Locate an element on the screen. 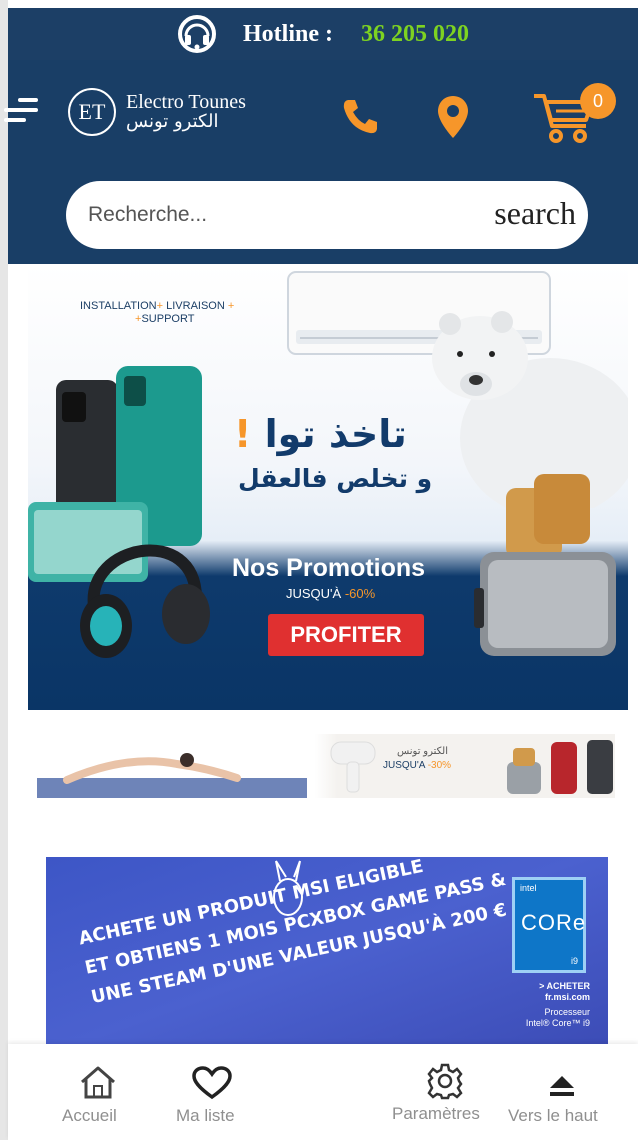  nav-ma-liste: Ma liste is located at coordinates (213, 1092).